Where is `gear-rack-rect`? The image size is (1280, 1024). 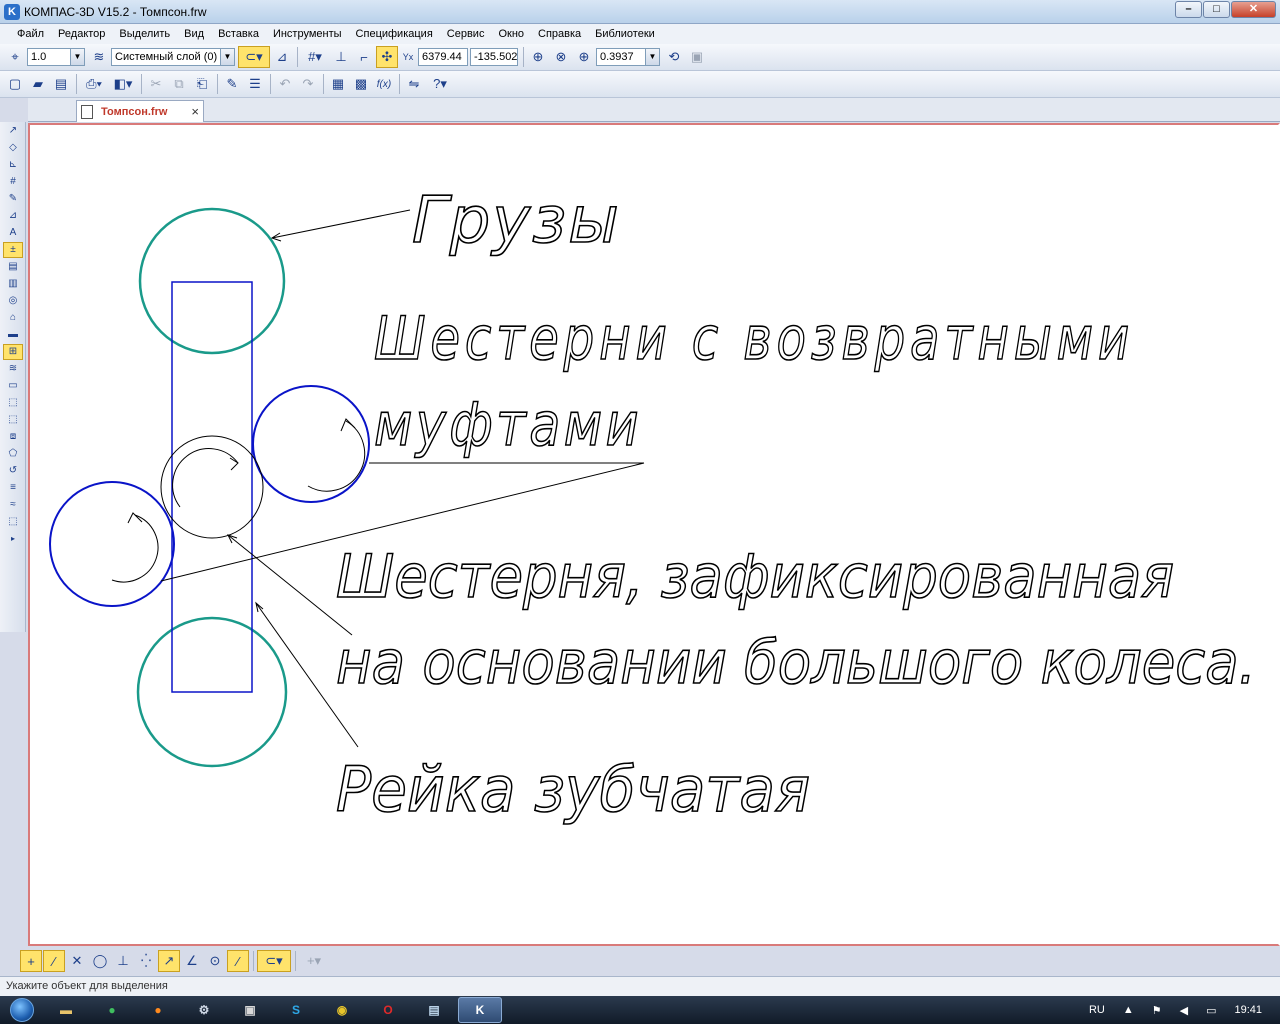
gear-rack-rect is located at coordinates (212, 487).